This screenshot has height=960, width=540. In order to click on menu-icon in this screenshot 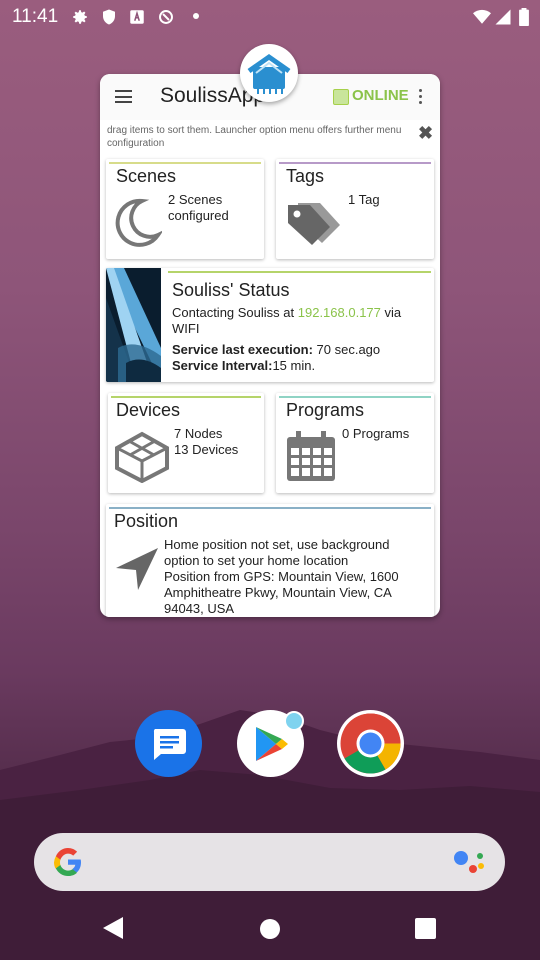, I will do `click(123, 96)`.